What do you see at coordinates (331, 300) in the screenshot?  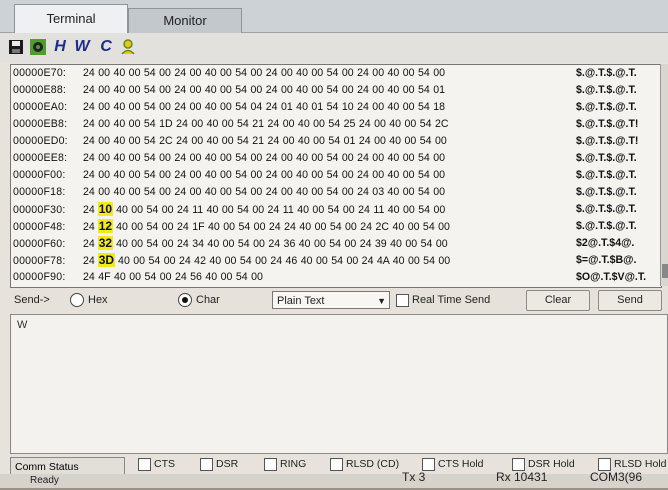 I see `text-mode-select: Plain Text ▼` at bounding box center [331, 300].